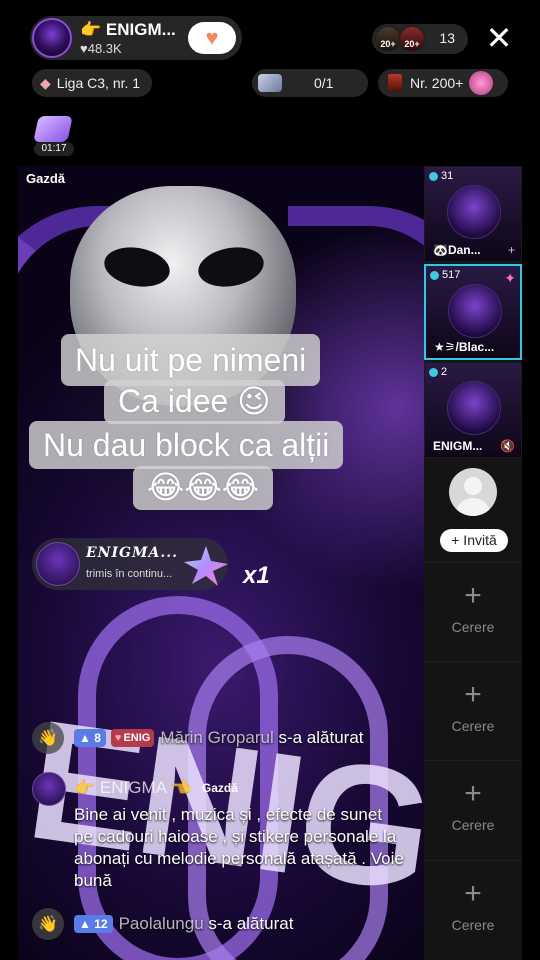 The height and width of the screenshot is (960, 540). Describe the element at coordinates (256, 575) in the screenshot. I see `gift-multiplier: x1` at that location.